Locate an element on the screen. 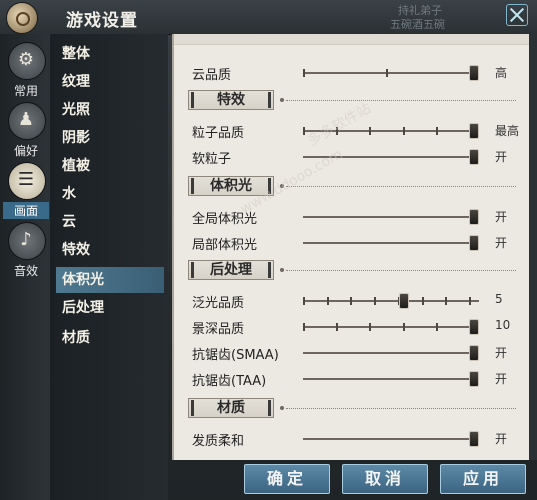 The width and height of the screenshot is (537, 500). category-audio: ♪ 音效 is located at coordinates (26, 249).